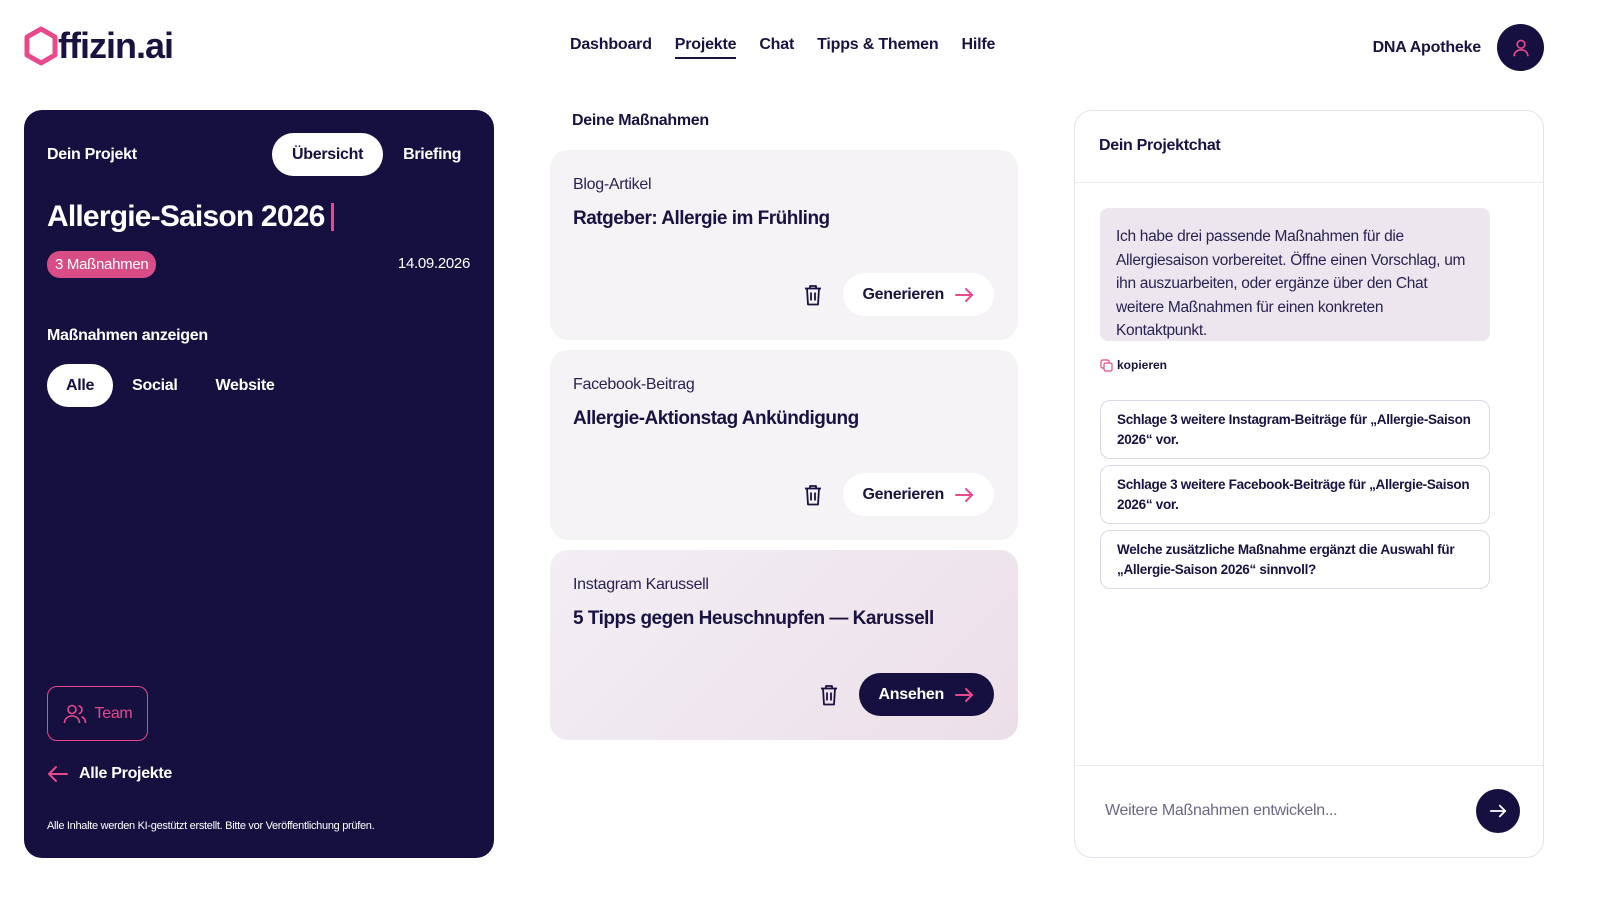 This screenshot has height=900, width=1600. What do you see at coordinates (1427, 48) in the screenshot?
I see `account-name: DNA Apotheke` at bounding box center [1427, 48].